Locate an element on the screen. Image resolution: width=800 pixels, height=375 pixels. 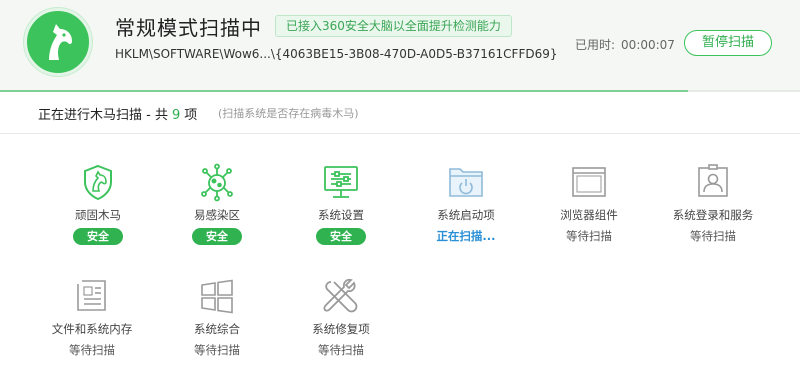
section-prefix: 正在进行木马扫描 - 共 is located at coordinates (103, 115).